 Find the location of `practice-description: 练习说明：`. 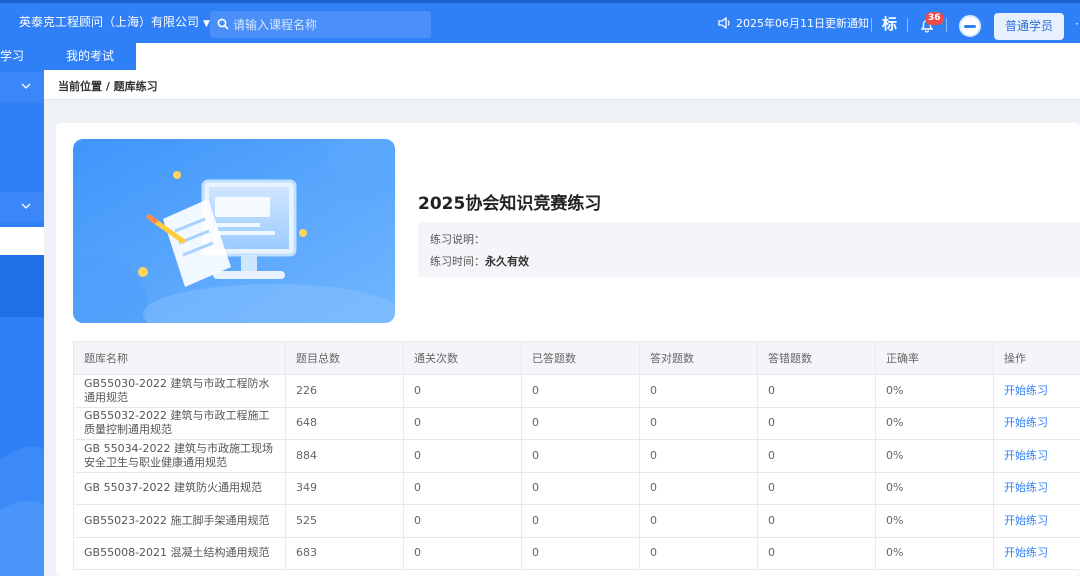

practice-description: 练习说明： is located at coordinates (457, 239).